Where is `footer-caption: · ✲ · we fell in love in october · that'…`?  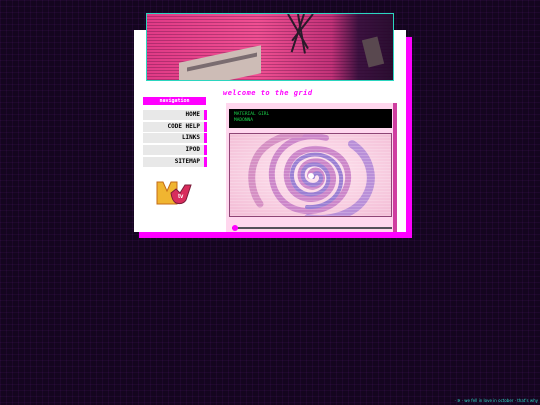
footer-caption: · ✲ · we fell in love in october · that'… is located at coordinates (496, 400).